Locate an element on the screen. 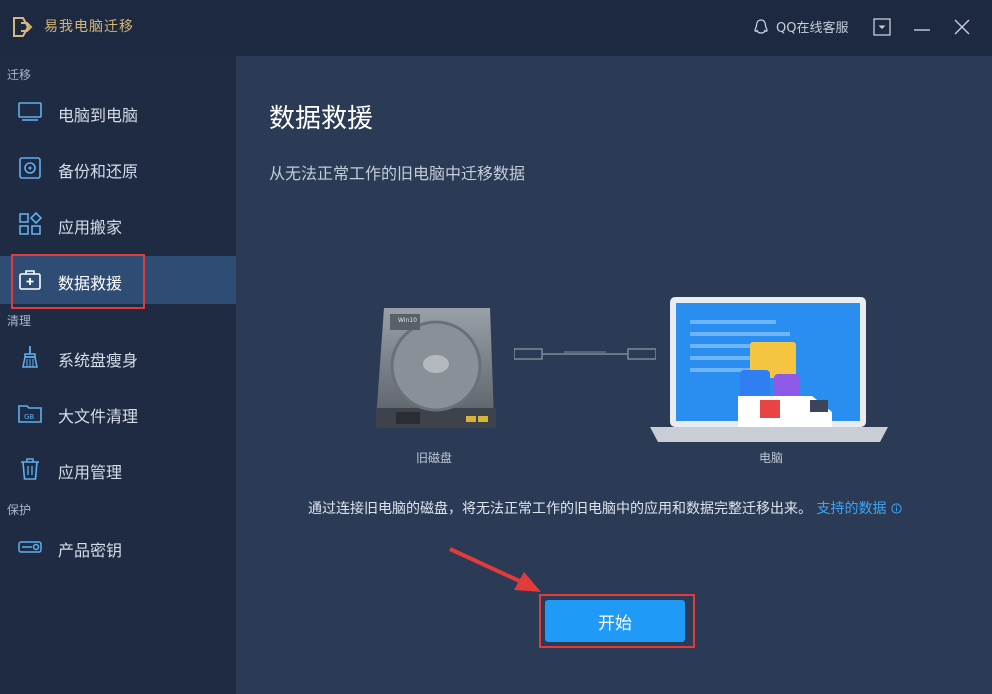 Image resolution: width=992 pixels, height=694 pixels. section-protect: 保护 is located at coordinates (19, 510).